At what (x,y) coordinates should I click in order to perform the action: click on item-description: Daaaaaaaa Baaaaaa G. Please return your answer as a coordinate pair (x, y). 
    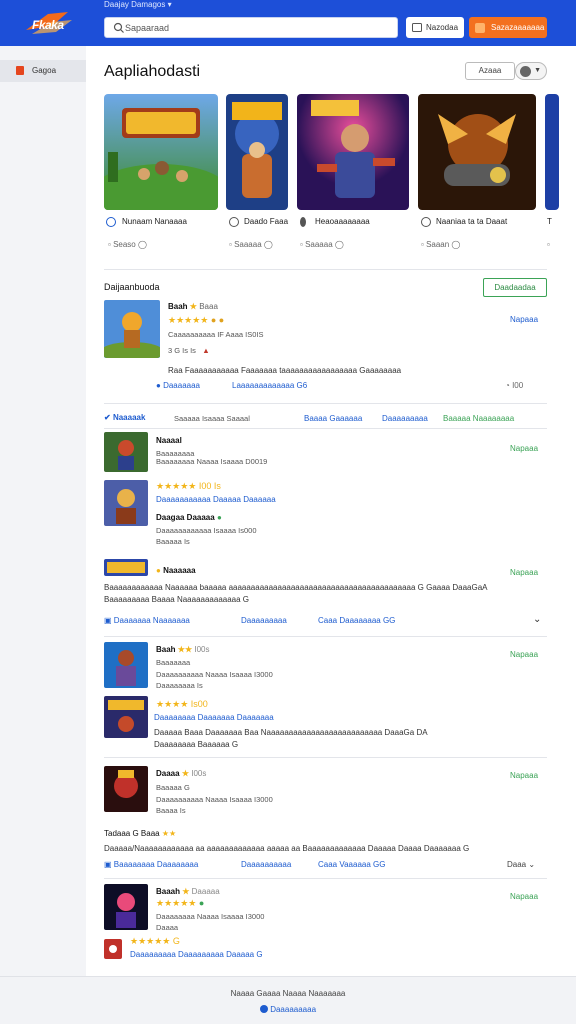
    Looking at the image, I should click on (196, 744).